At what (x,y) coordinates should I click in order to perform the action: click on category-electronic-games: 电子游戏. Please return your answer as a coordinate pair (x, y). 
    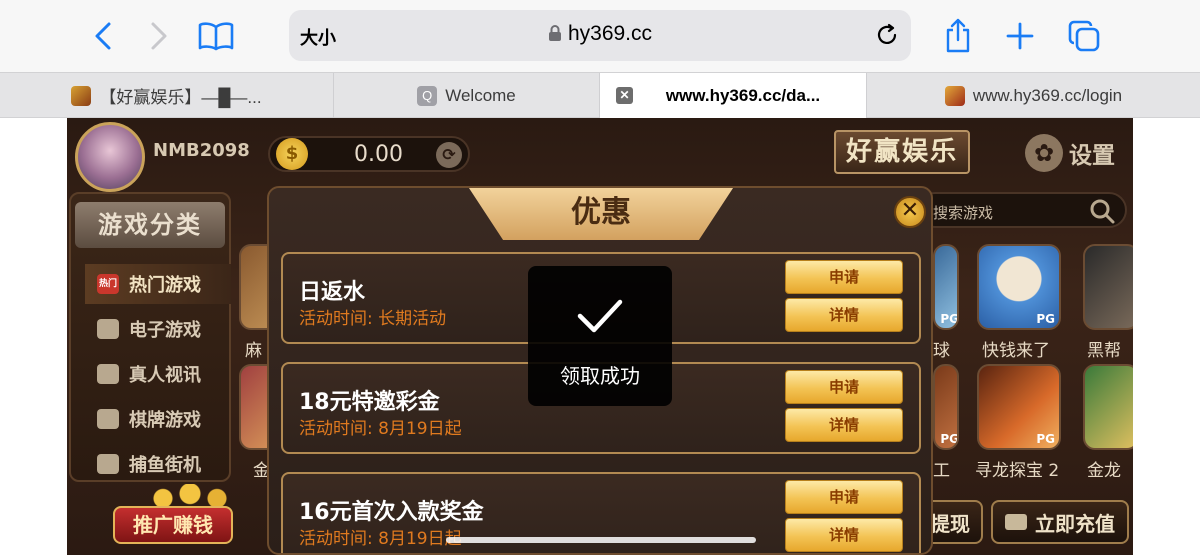
    Looking at the image, I should click on (162, 329).